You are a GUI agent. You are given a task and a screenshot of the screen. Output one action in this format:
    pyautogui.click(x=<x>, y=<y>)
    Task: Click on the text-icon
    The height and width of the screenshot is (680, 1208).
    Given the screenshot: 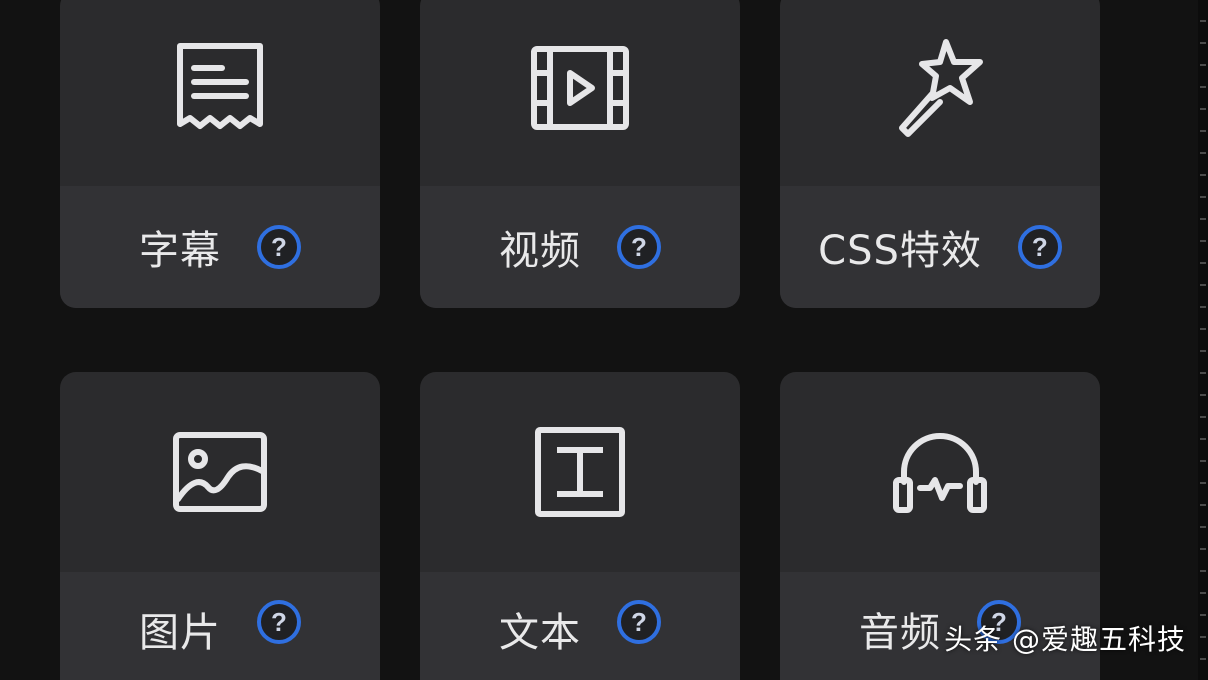 What is the action you would take?
    pyautogui.click(x=580, y=472)
    